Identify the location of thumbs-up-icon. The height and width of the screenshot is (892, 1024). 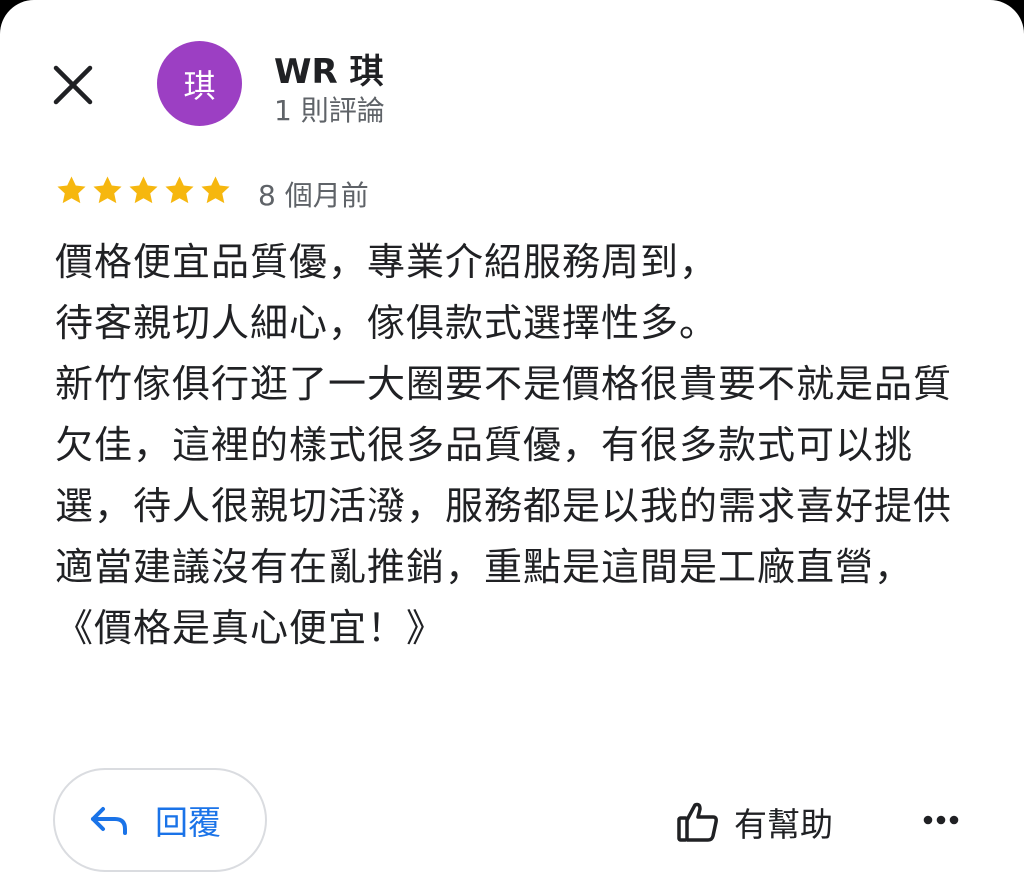
(697, 822).